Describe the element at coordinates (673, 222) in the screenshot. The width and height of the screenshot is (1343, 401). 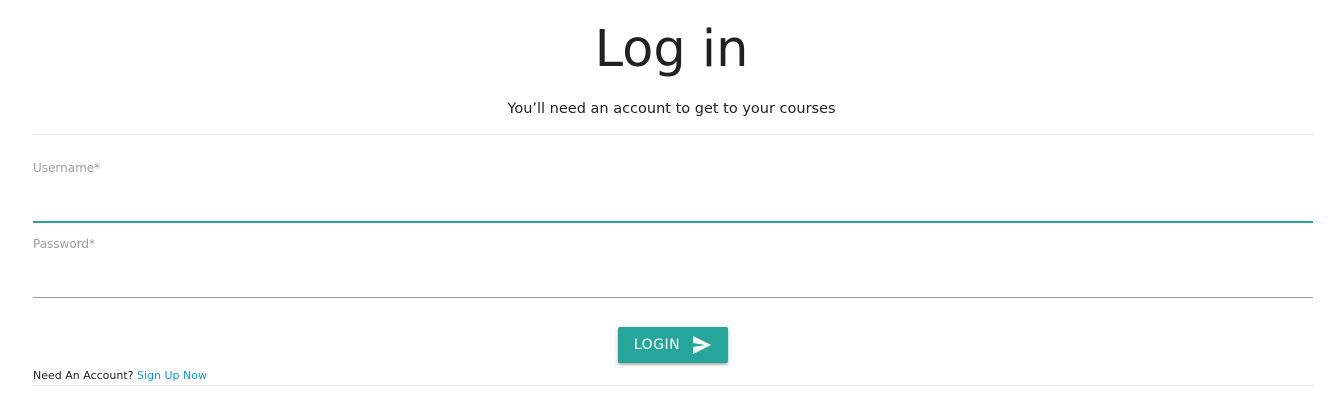
I see `username-underline` at that location.